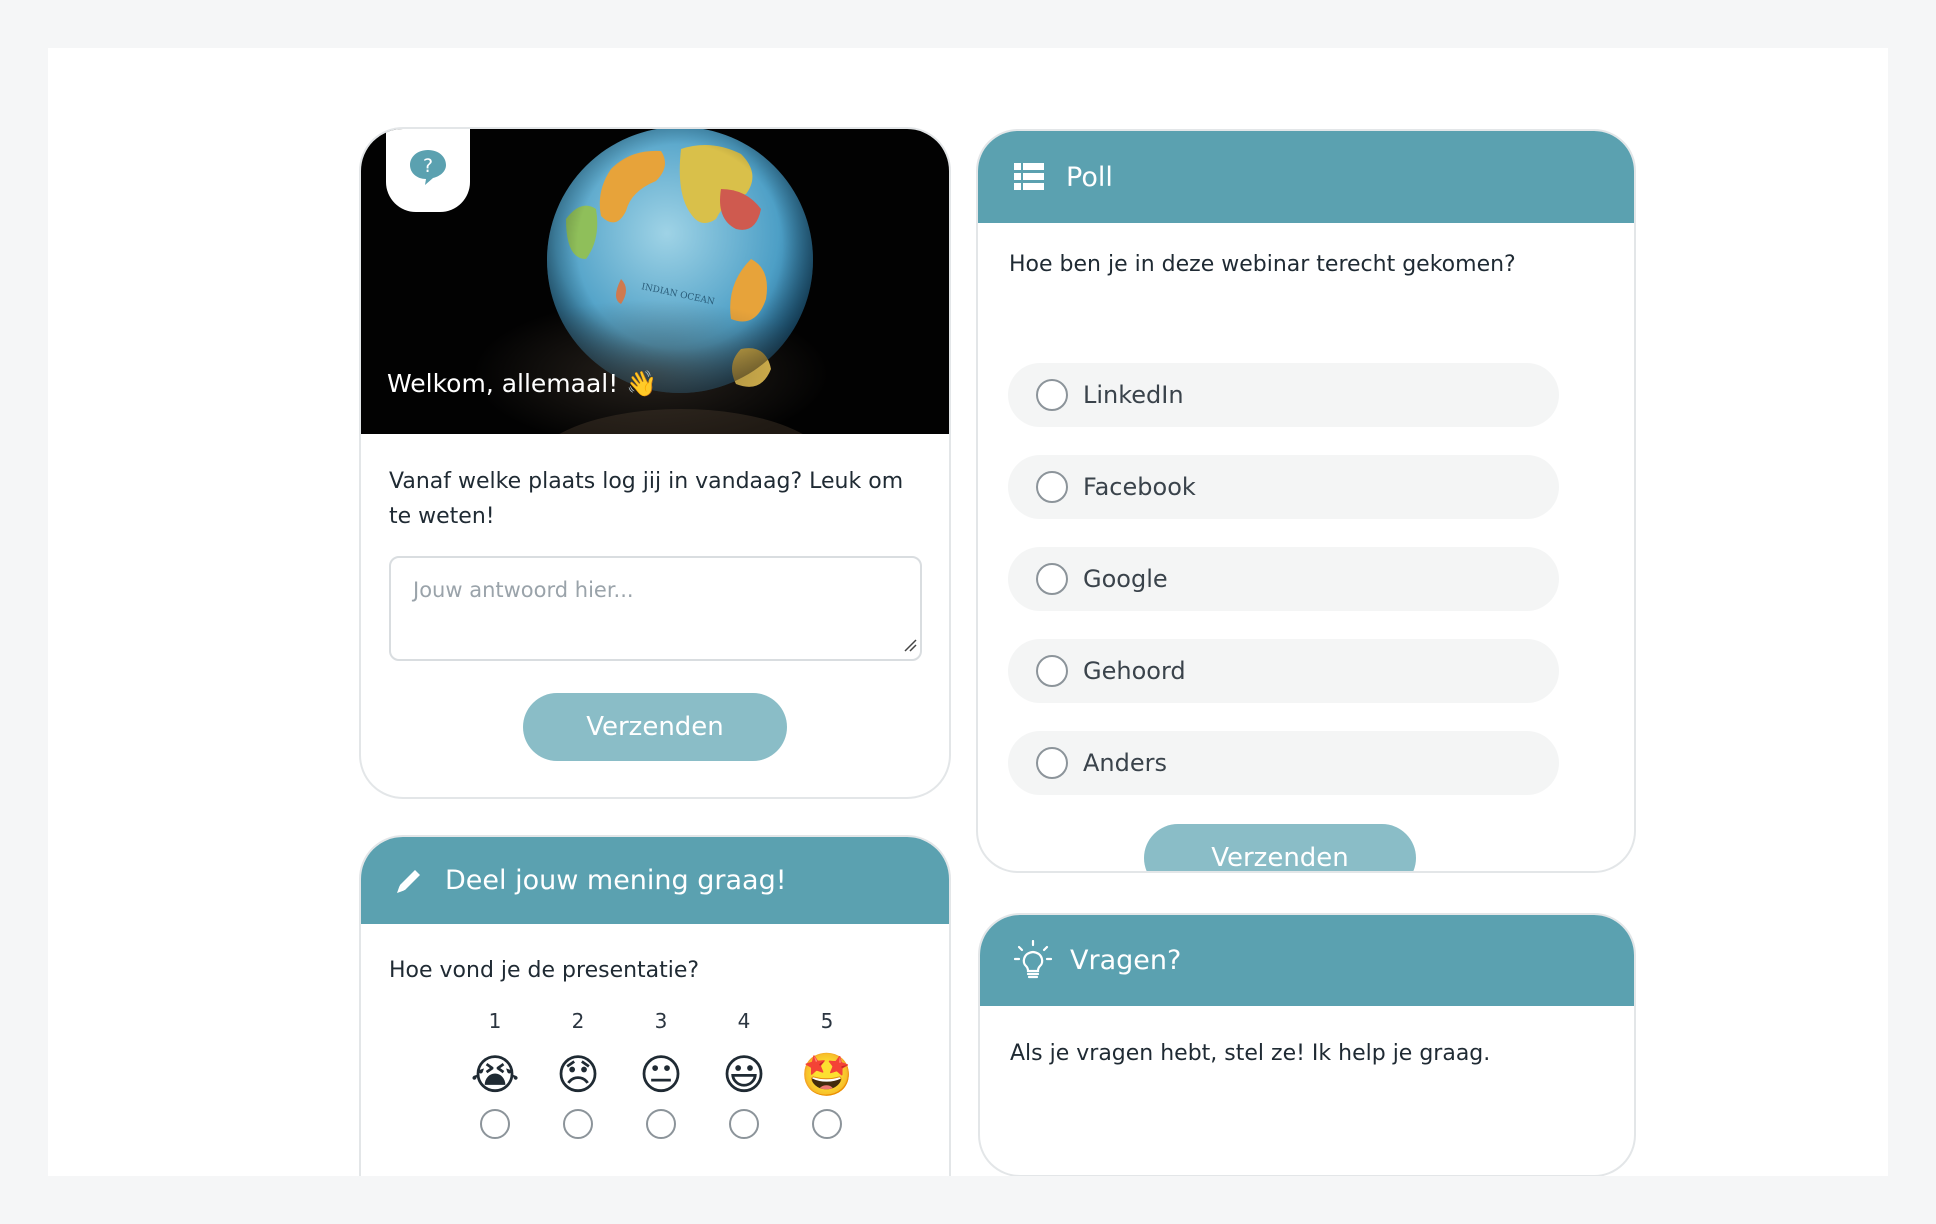 The image size is (1936, 1224). I want to click on star-struck-face-icon: 🤩, so click(827, 1074).